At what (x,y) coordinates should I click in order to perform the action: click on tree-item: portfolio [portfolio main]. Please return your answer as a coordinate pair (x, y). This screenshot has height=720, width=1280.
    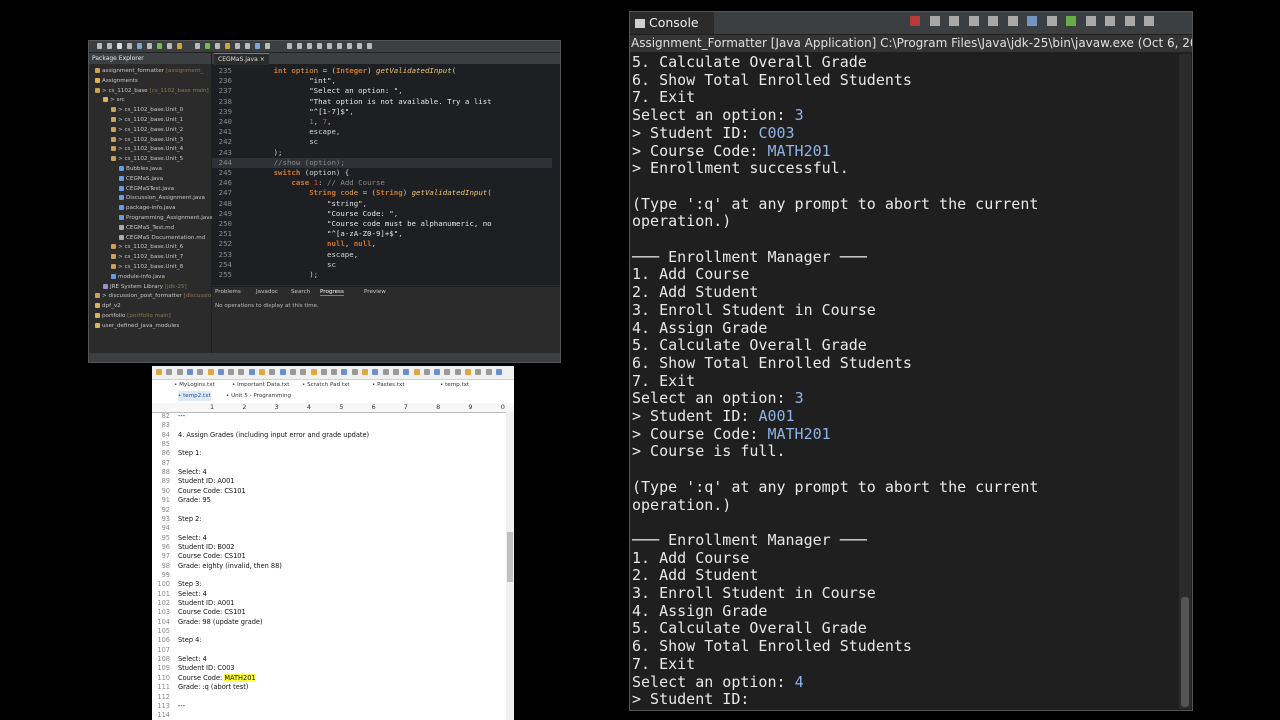
    Looking at the image, I should click on (133, 316).